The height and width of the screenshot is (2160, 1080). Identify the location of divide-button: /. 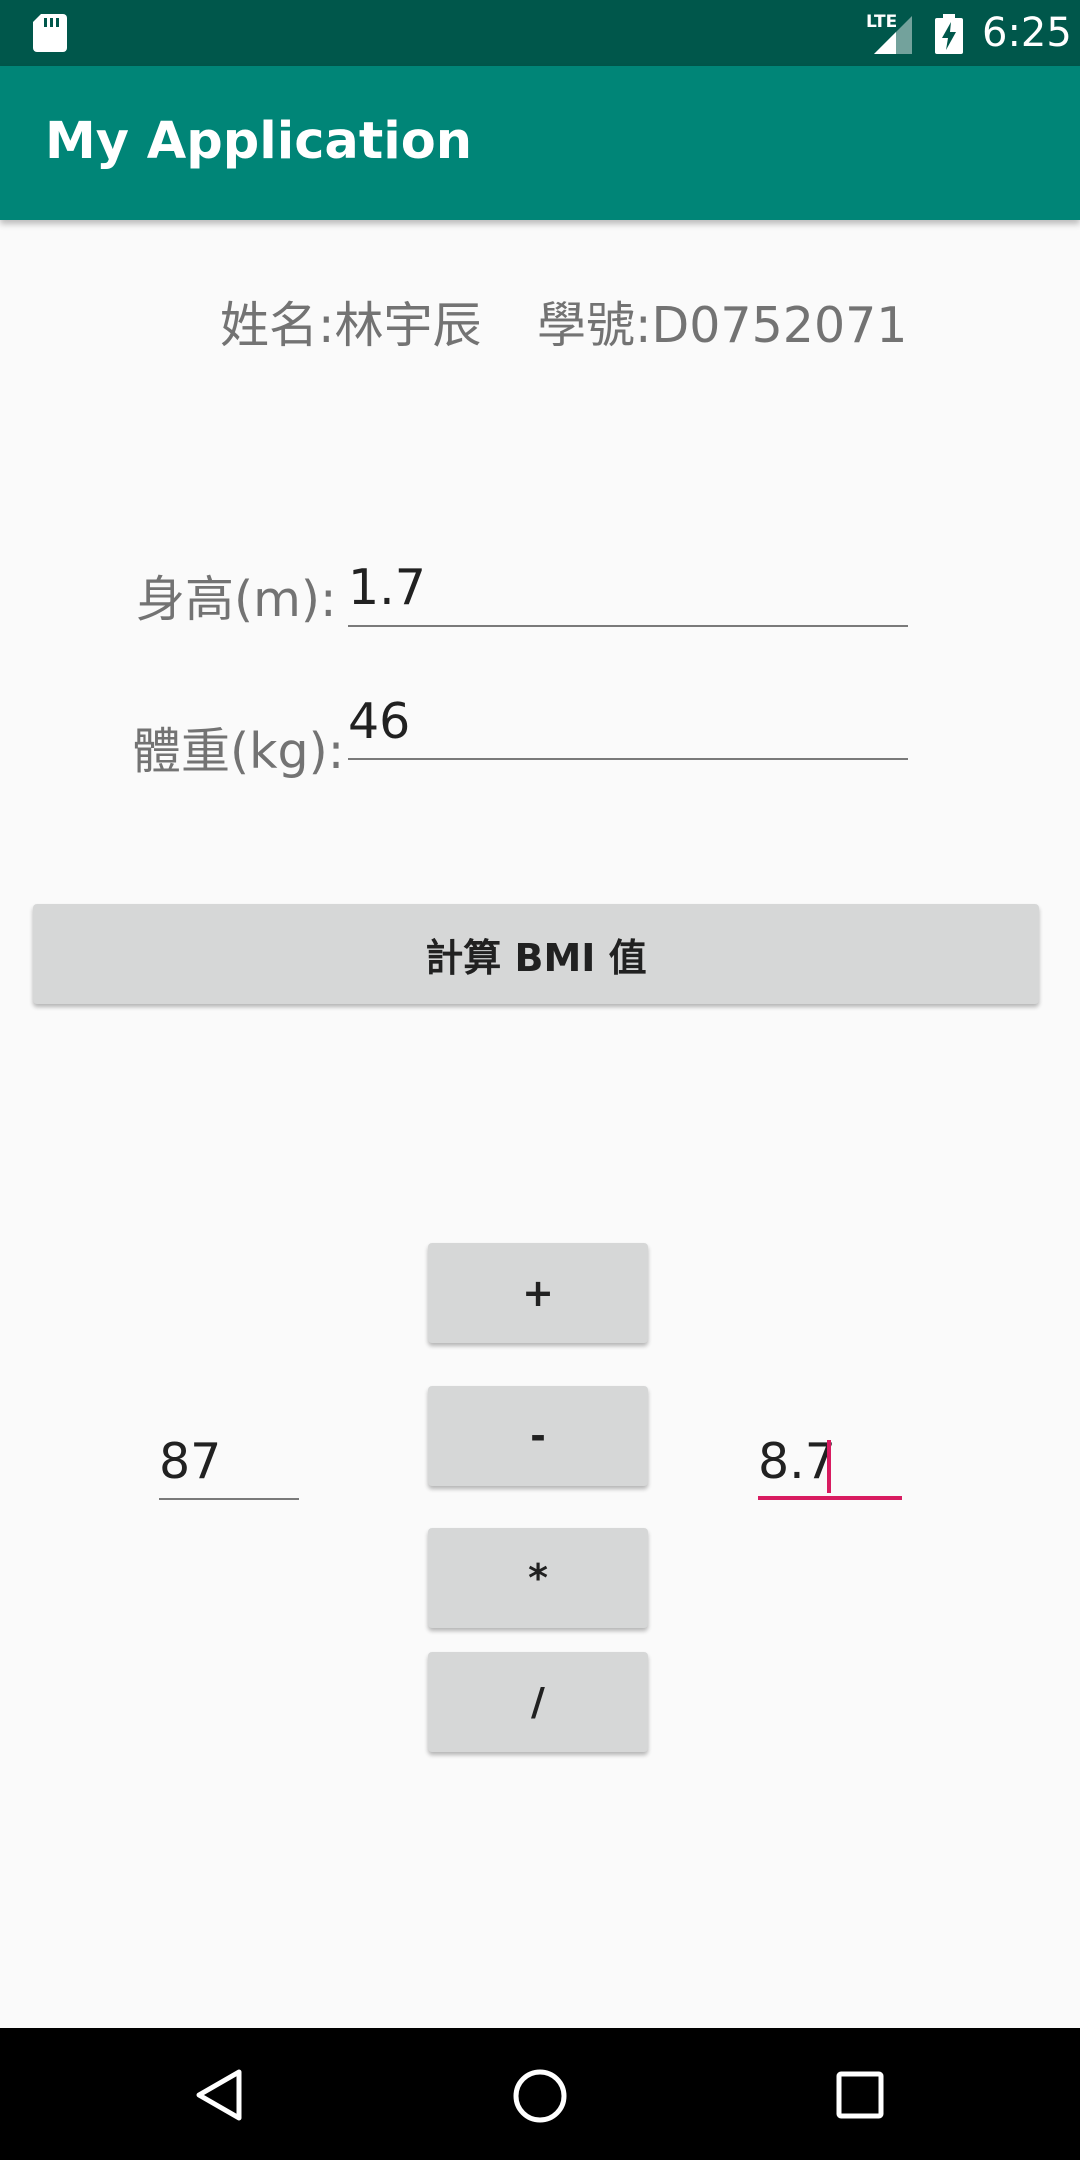
(538, 1702).